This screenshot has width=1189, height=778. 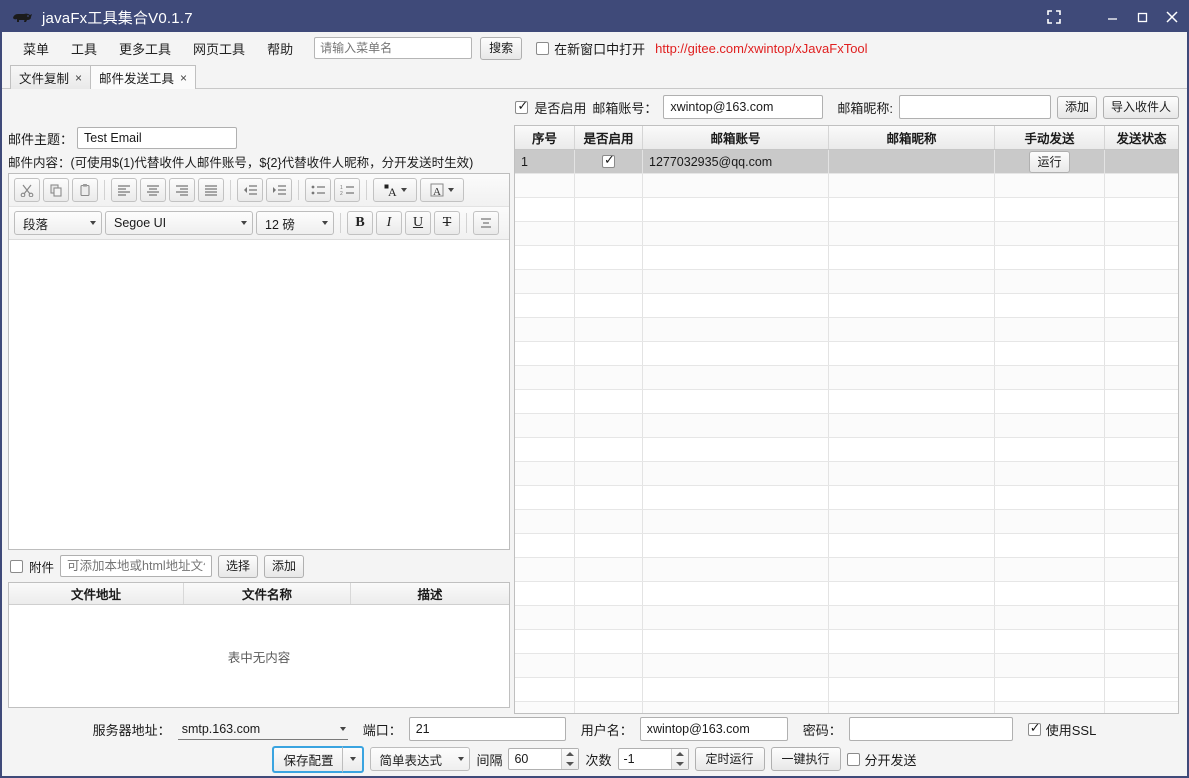 I want to click on paragraph-style-select: 段落, so click(x=58, y=223).